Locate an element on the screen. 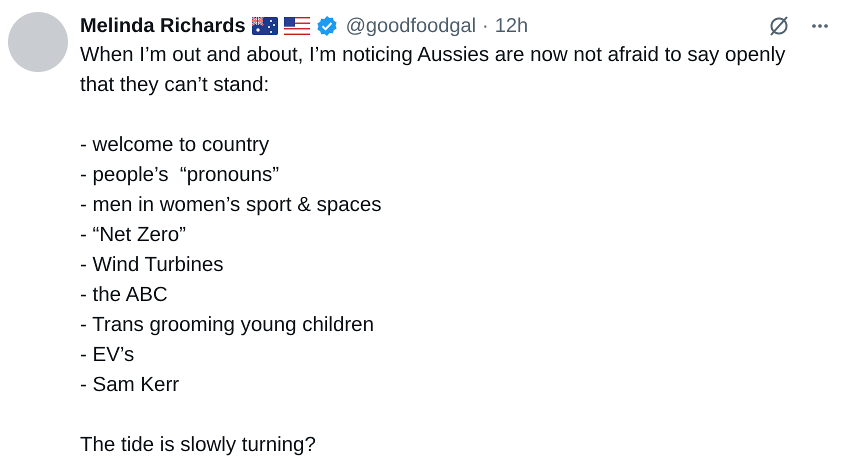 This screenshot has height=473, width=857. list-line: - welcome to country is located at coordinates (175, 145).